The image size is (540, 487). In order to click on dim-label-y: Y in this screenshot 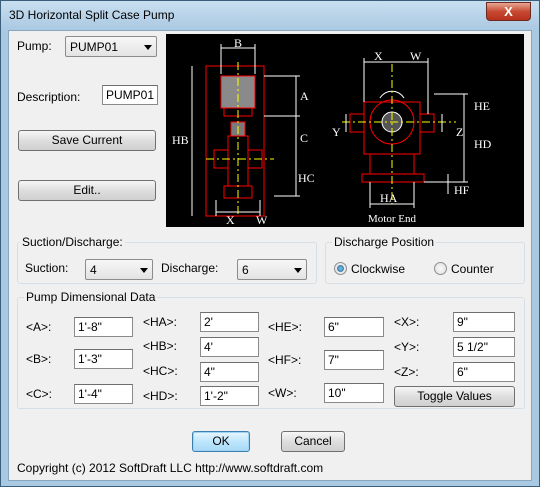, I will do `click(336, 132)`.